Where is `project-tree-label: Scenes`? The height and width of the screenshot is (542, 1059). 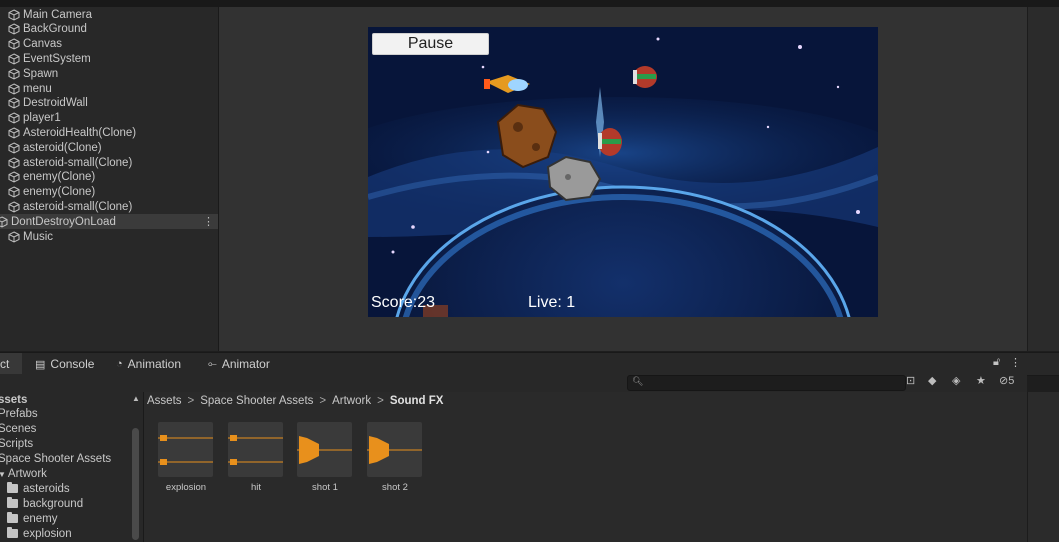 project-tree-label: Scenes is located at coordinates (18, 429).